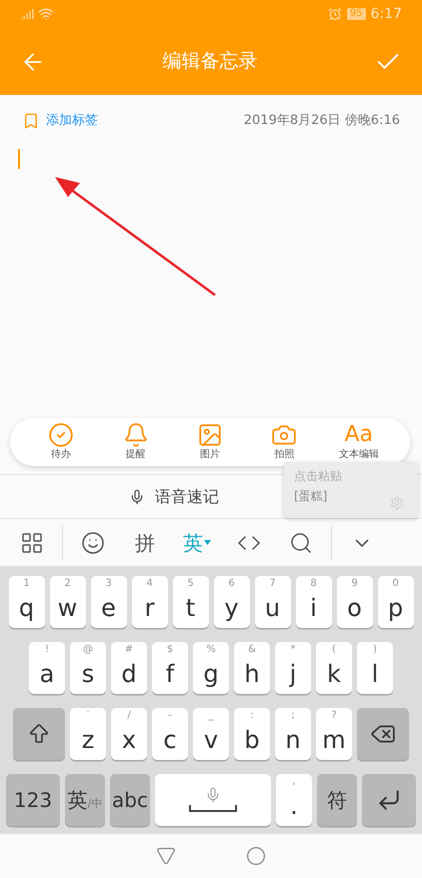 This screenshot has width=422, height=878. I want to click on key: & h, so click(252, 668).